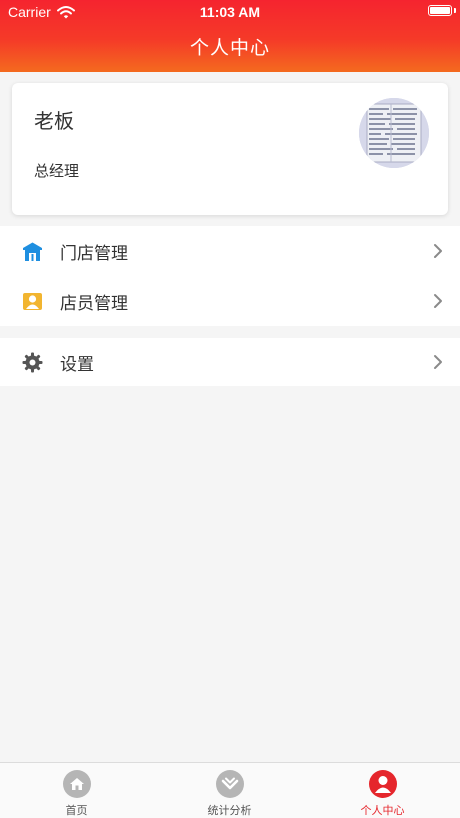 The image size is (460, 818). Describe the element at coordinates (57, 171) in the screenshot. I see `profile-role: 总经理` at that location.